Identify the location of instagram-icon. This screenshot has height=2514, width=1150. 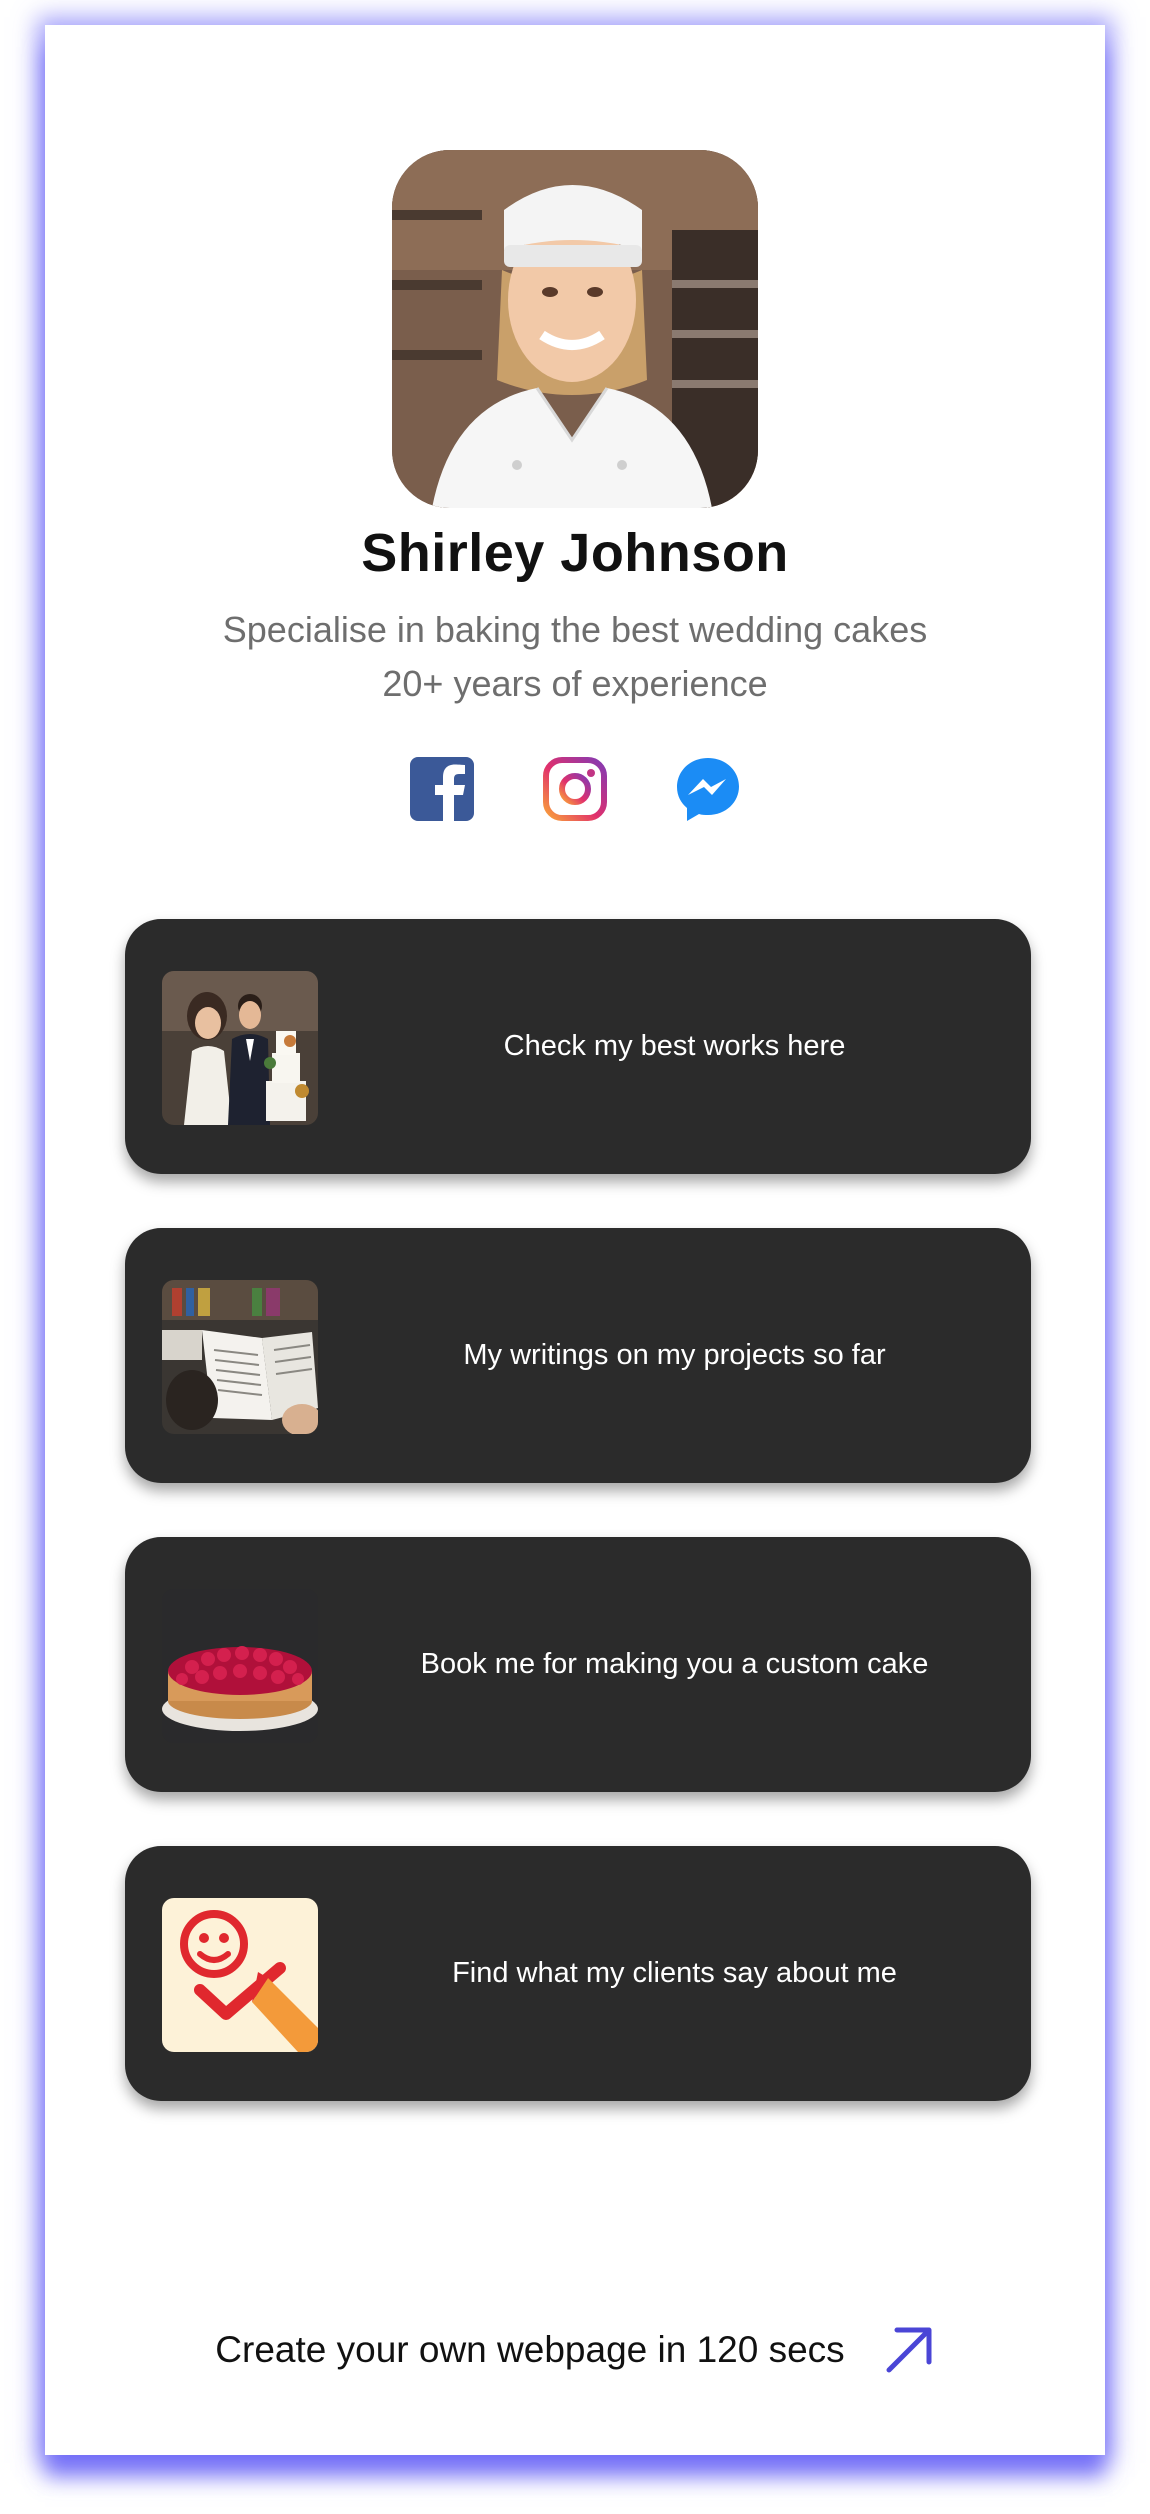
(575, 789).